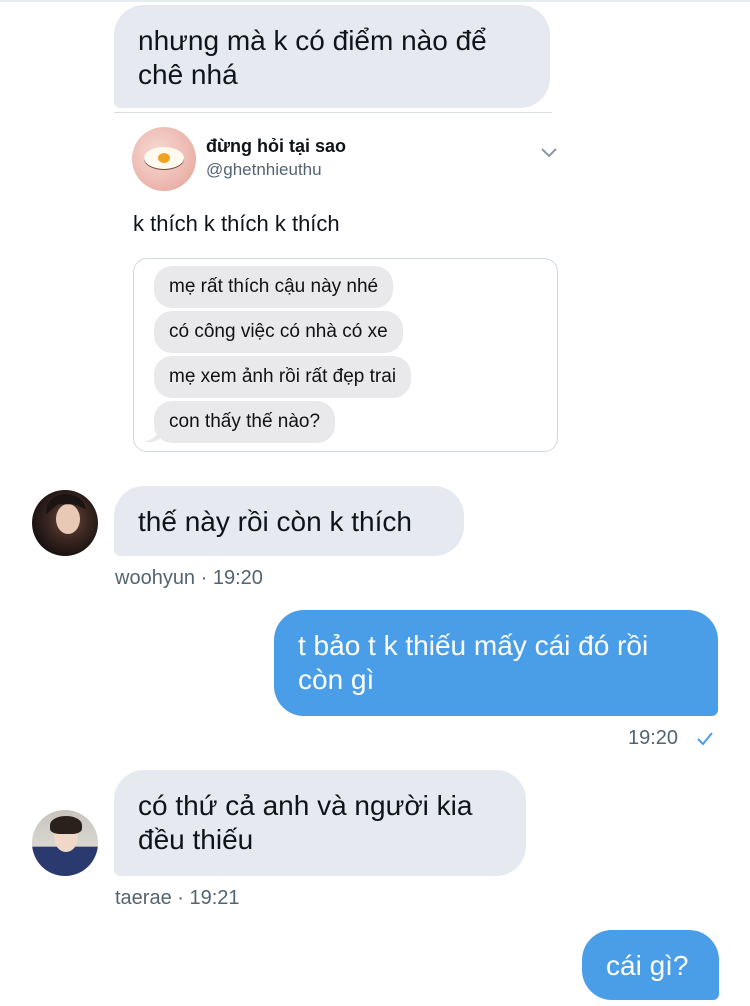  I want to click on image-message-bubble: mẹ rất thích cậu này nhé, so click(274, 287).